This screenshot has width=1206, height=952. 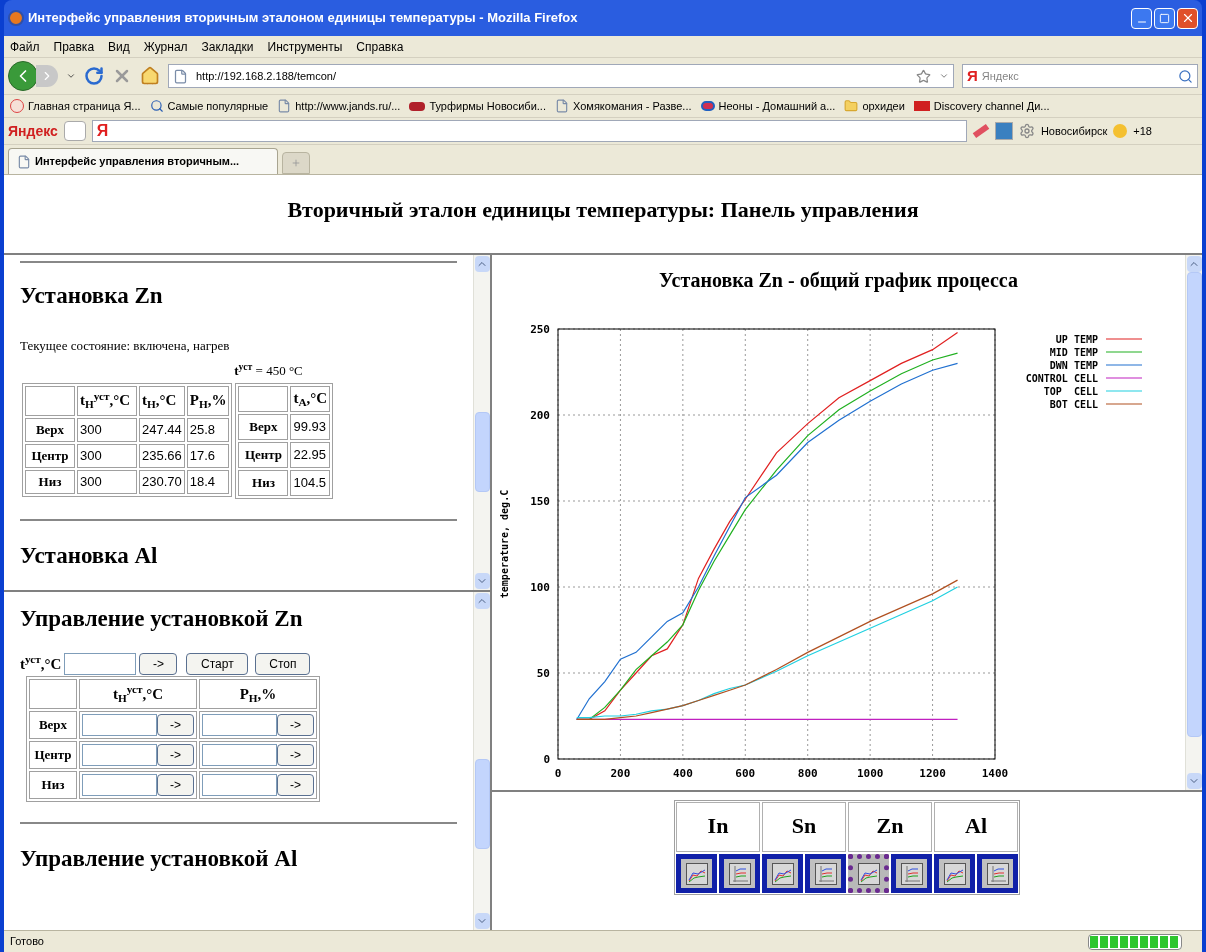 I want to click on menu-item: Файл, so click(x=25, y=46).